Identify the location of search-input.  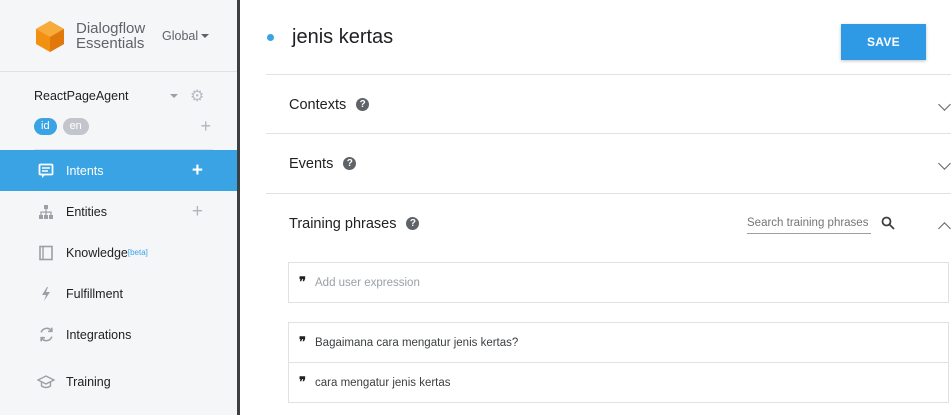
(809, 225).